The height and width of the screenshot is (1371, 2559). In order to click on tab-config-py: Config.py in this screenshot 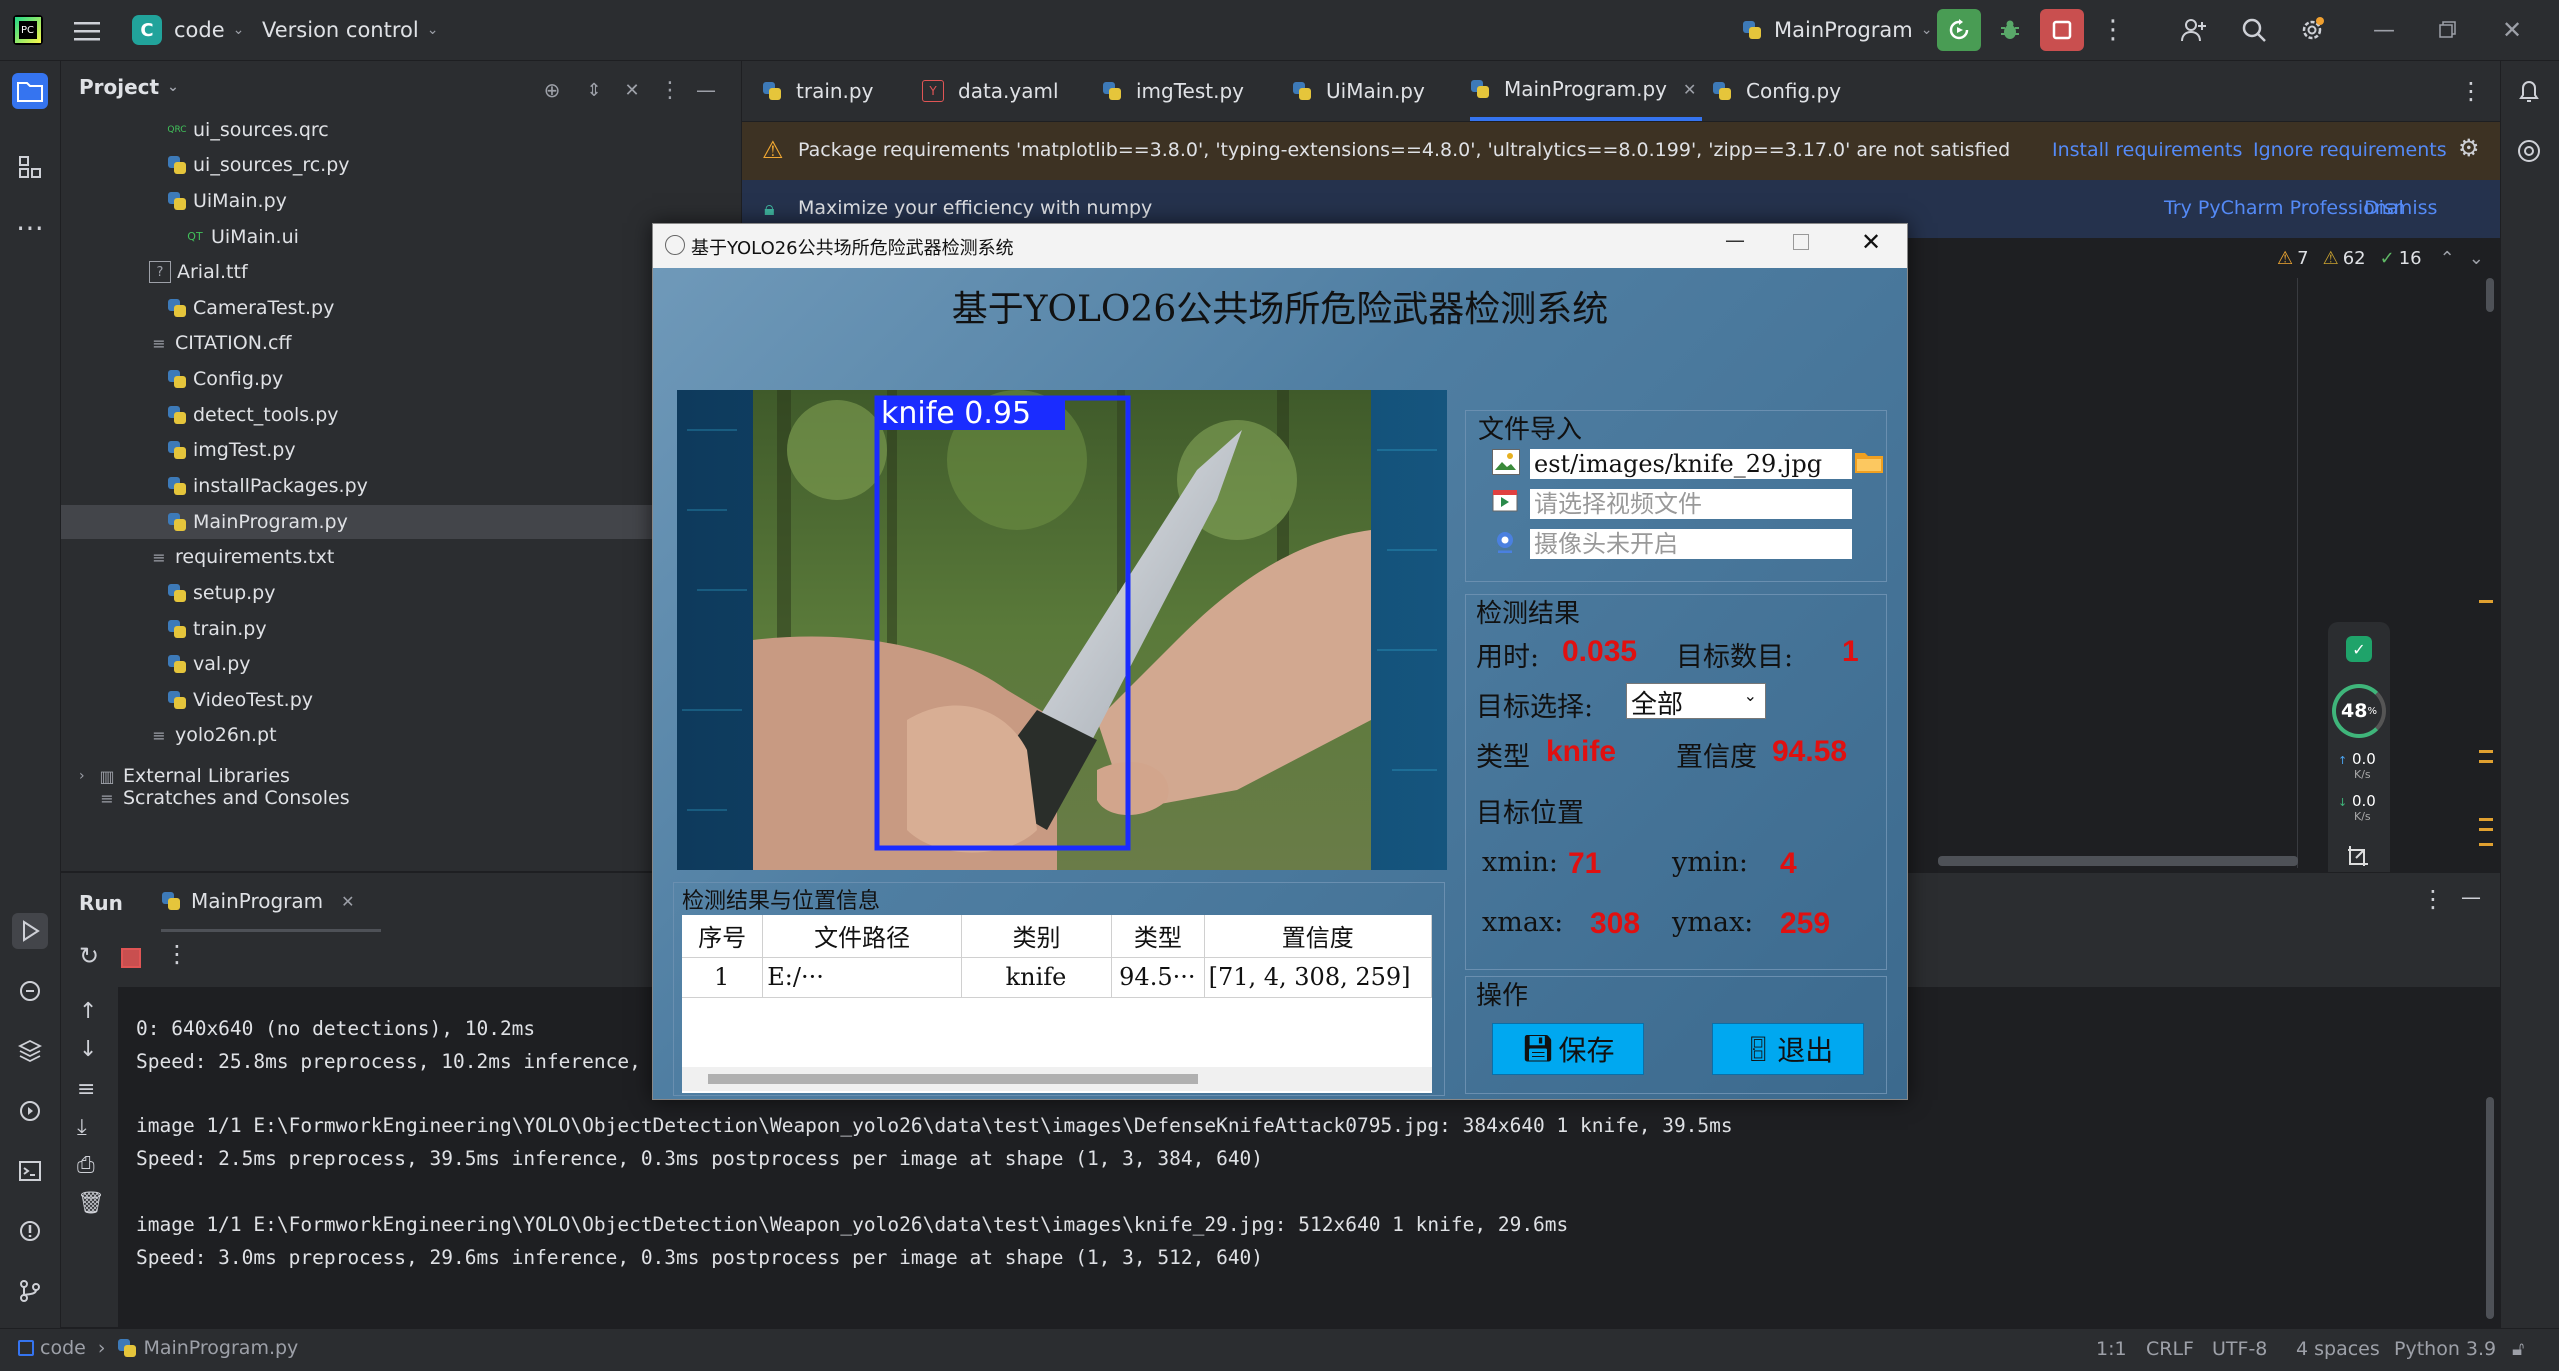, I will do `click(1776, 91)`.